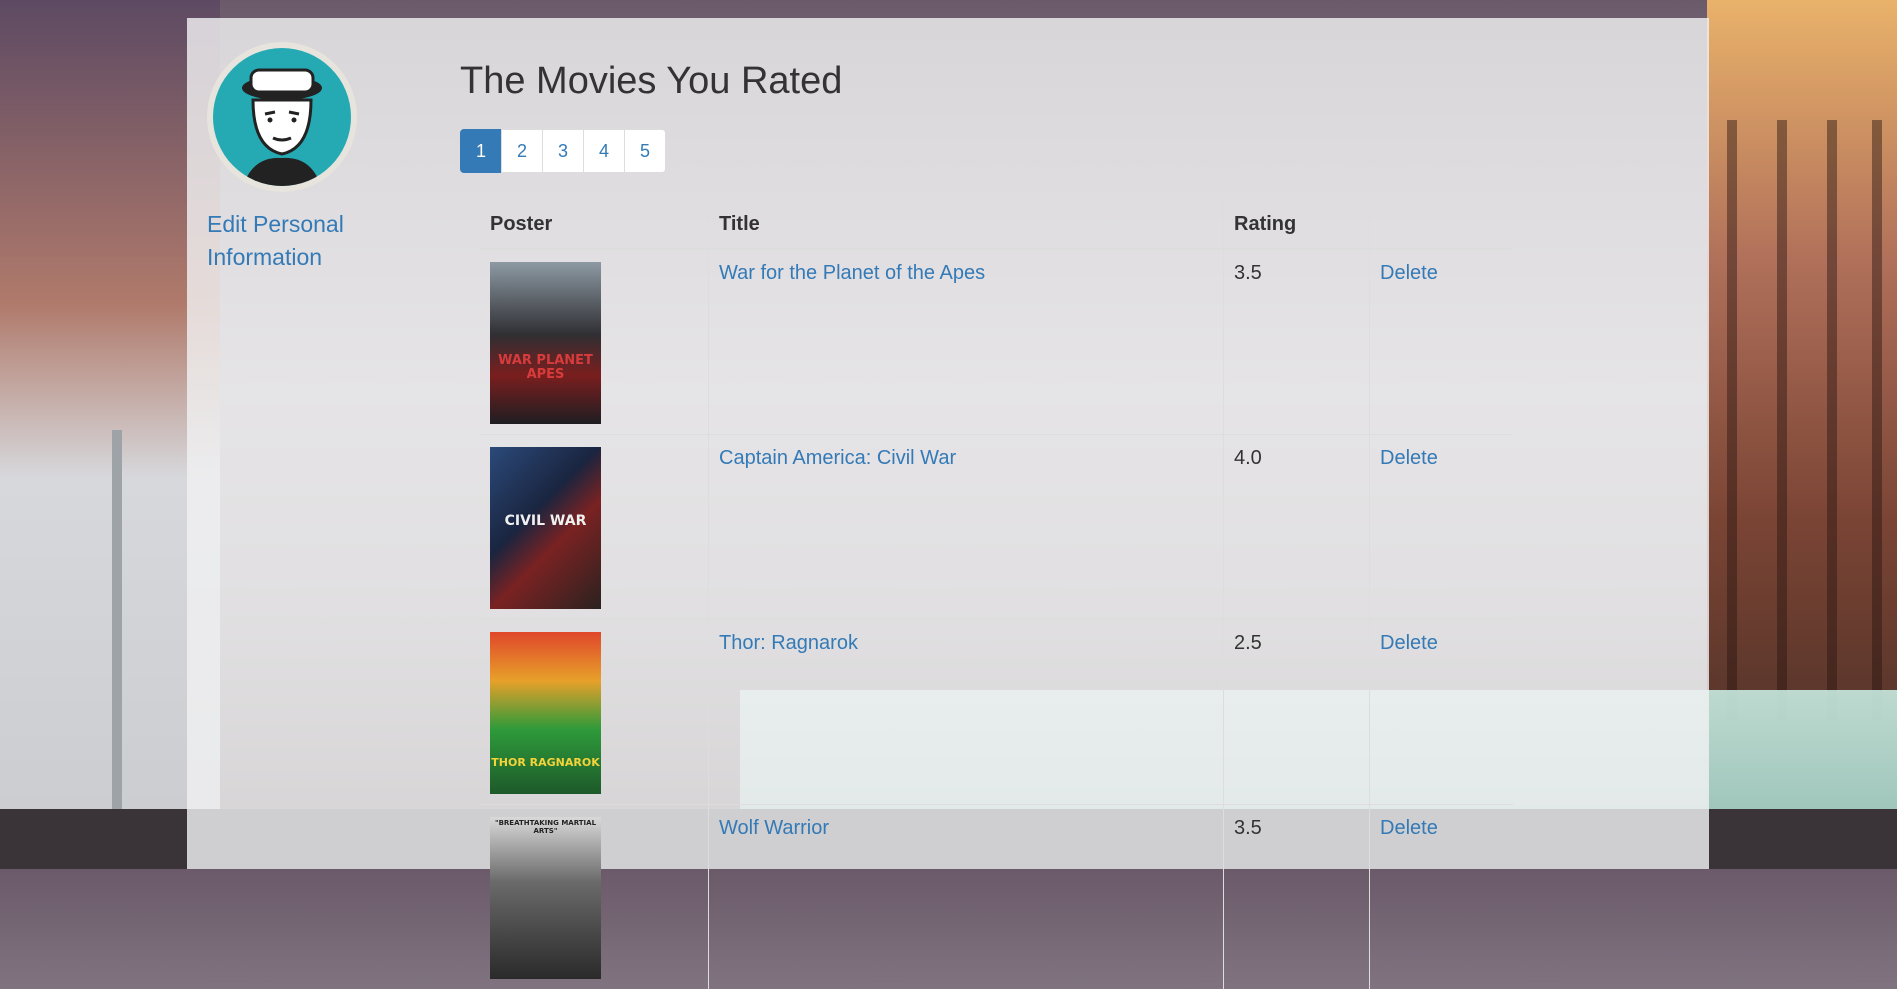 The image size is (1897, 989). I want to click on title-cell: War for the Planet of the Apes, so click(966, 342).